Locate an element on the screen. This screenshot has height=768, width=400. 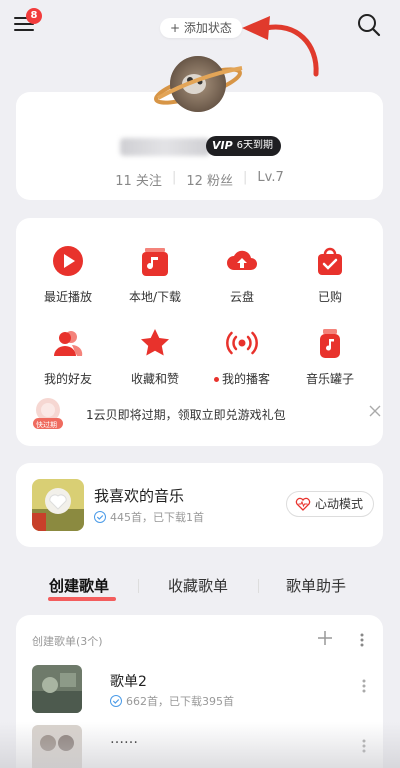
avatar is located at coordinates (198, 85).